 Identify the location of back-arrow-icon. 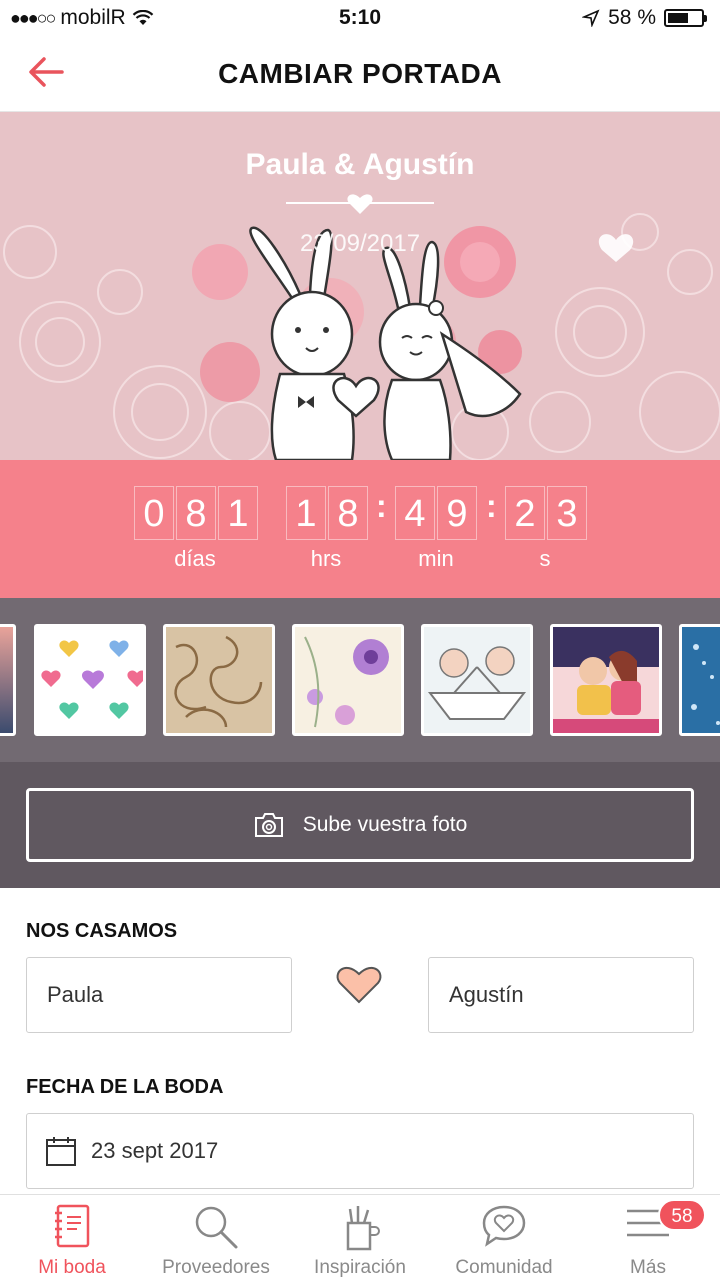
(46, 72).